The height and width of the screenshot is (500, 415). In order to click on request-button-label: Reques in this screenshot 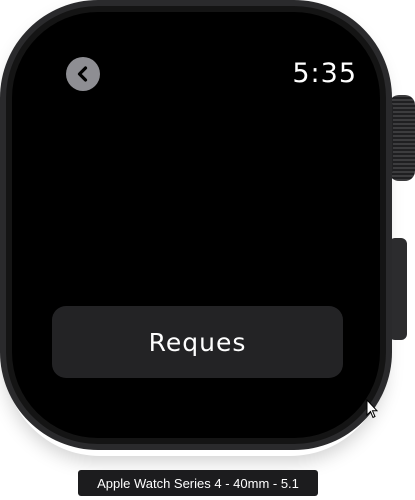, I will do `click(197, 342)`.